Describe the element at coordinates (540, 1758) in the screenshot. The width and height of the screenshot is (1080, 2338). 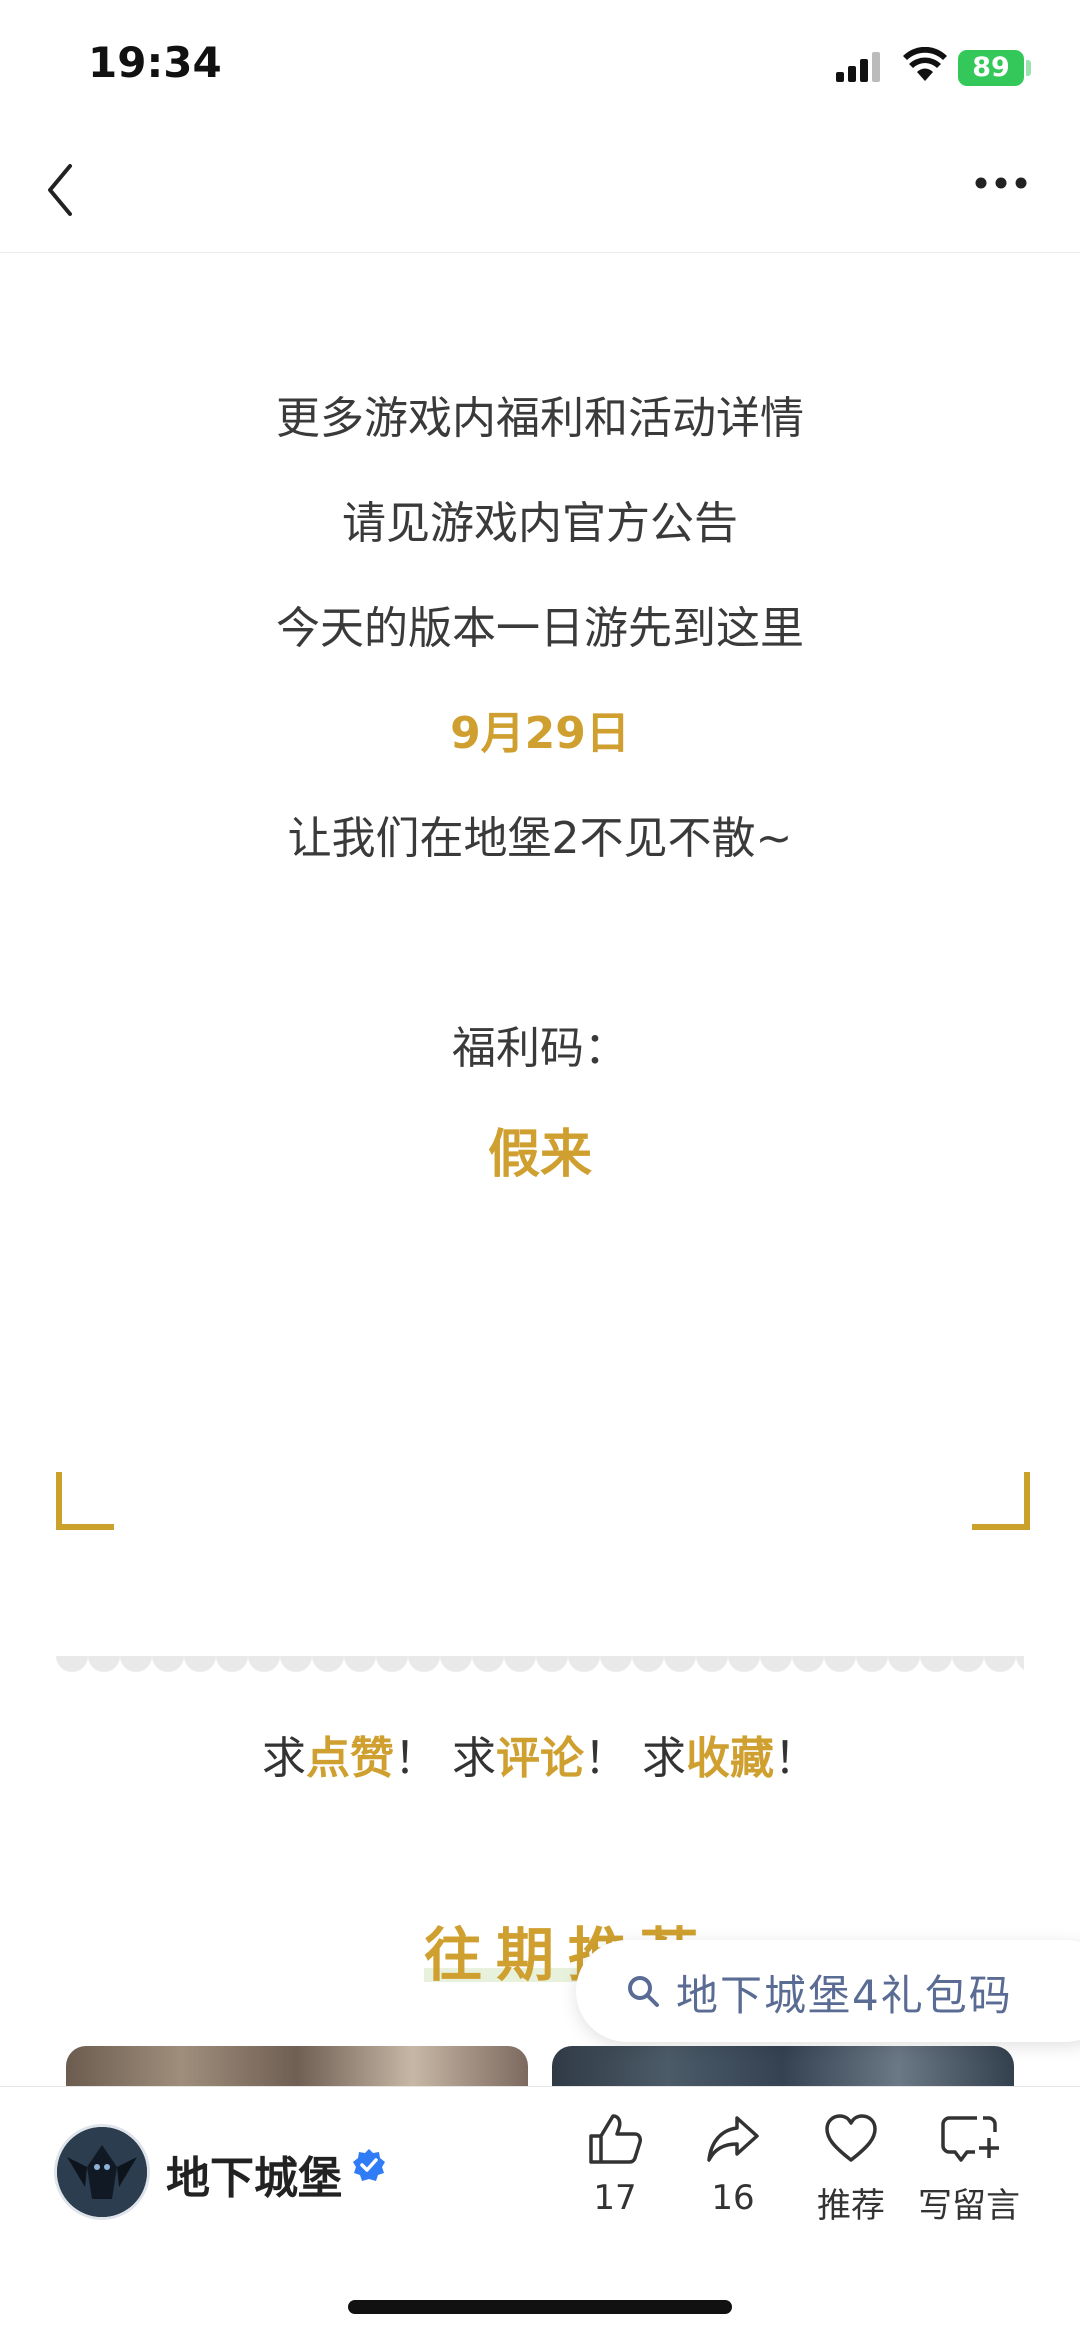
I see `cta-comment: 评论` at that location.